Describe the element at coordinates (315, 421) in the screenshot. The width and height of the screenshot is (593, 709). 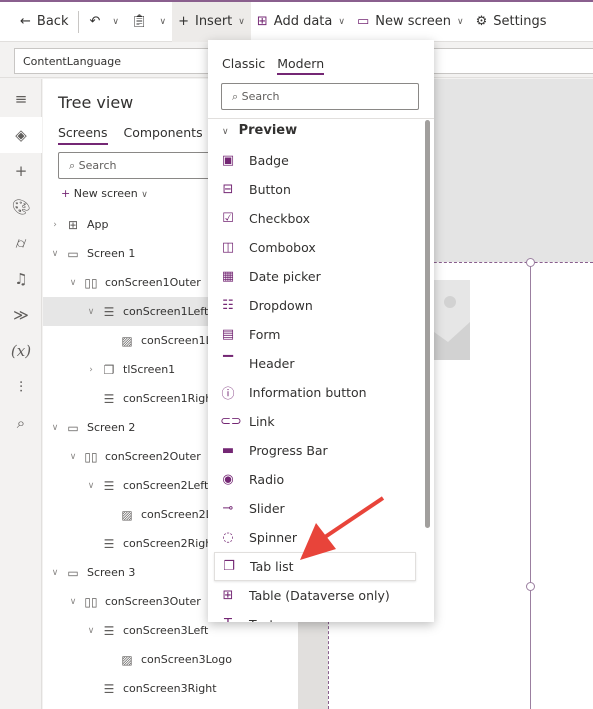
I see `insert-item: ⊂⊃ Link` at that location.